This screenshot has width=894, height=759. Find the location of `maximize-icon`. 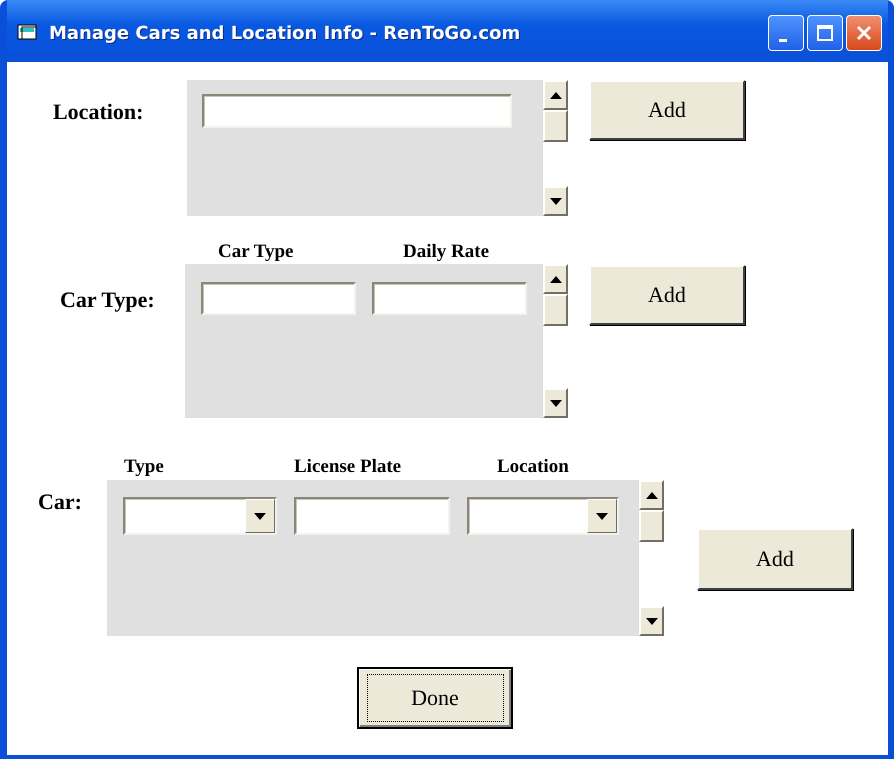

maximize-icon is located at coordinates (825, 33).